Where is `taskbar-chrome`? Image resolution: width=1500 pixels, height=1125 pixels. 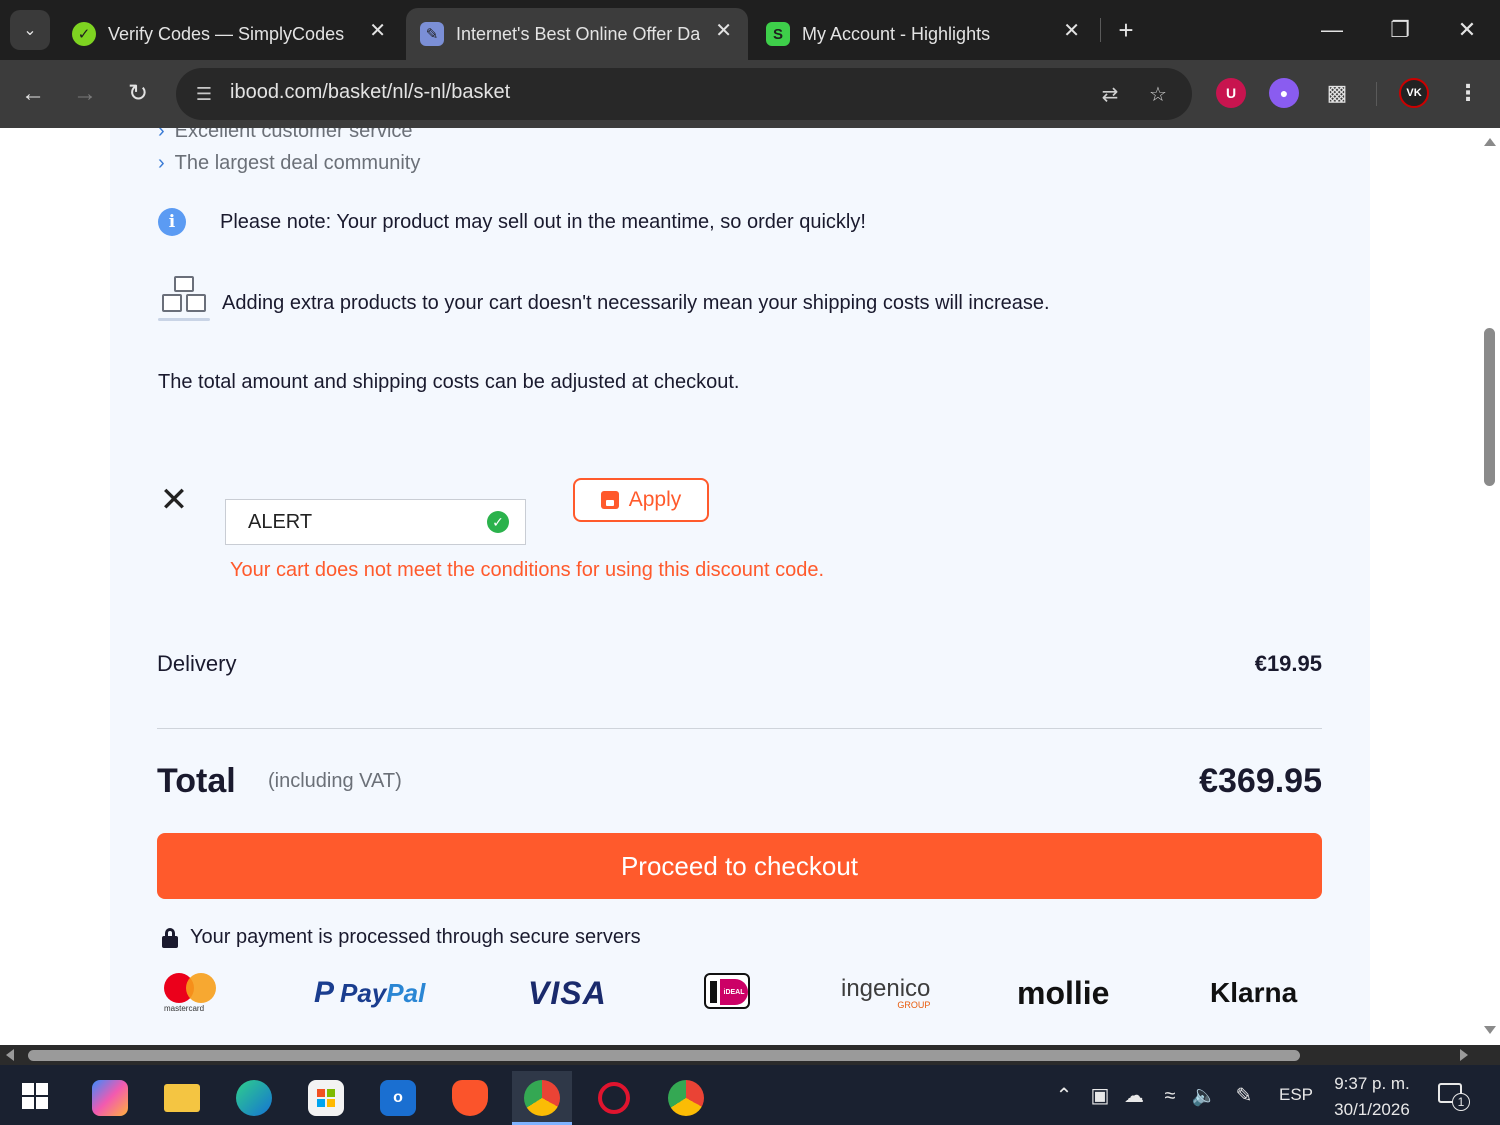
taskbar-chrome is located at coordinates (542, 1098).